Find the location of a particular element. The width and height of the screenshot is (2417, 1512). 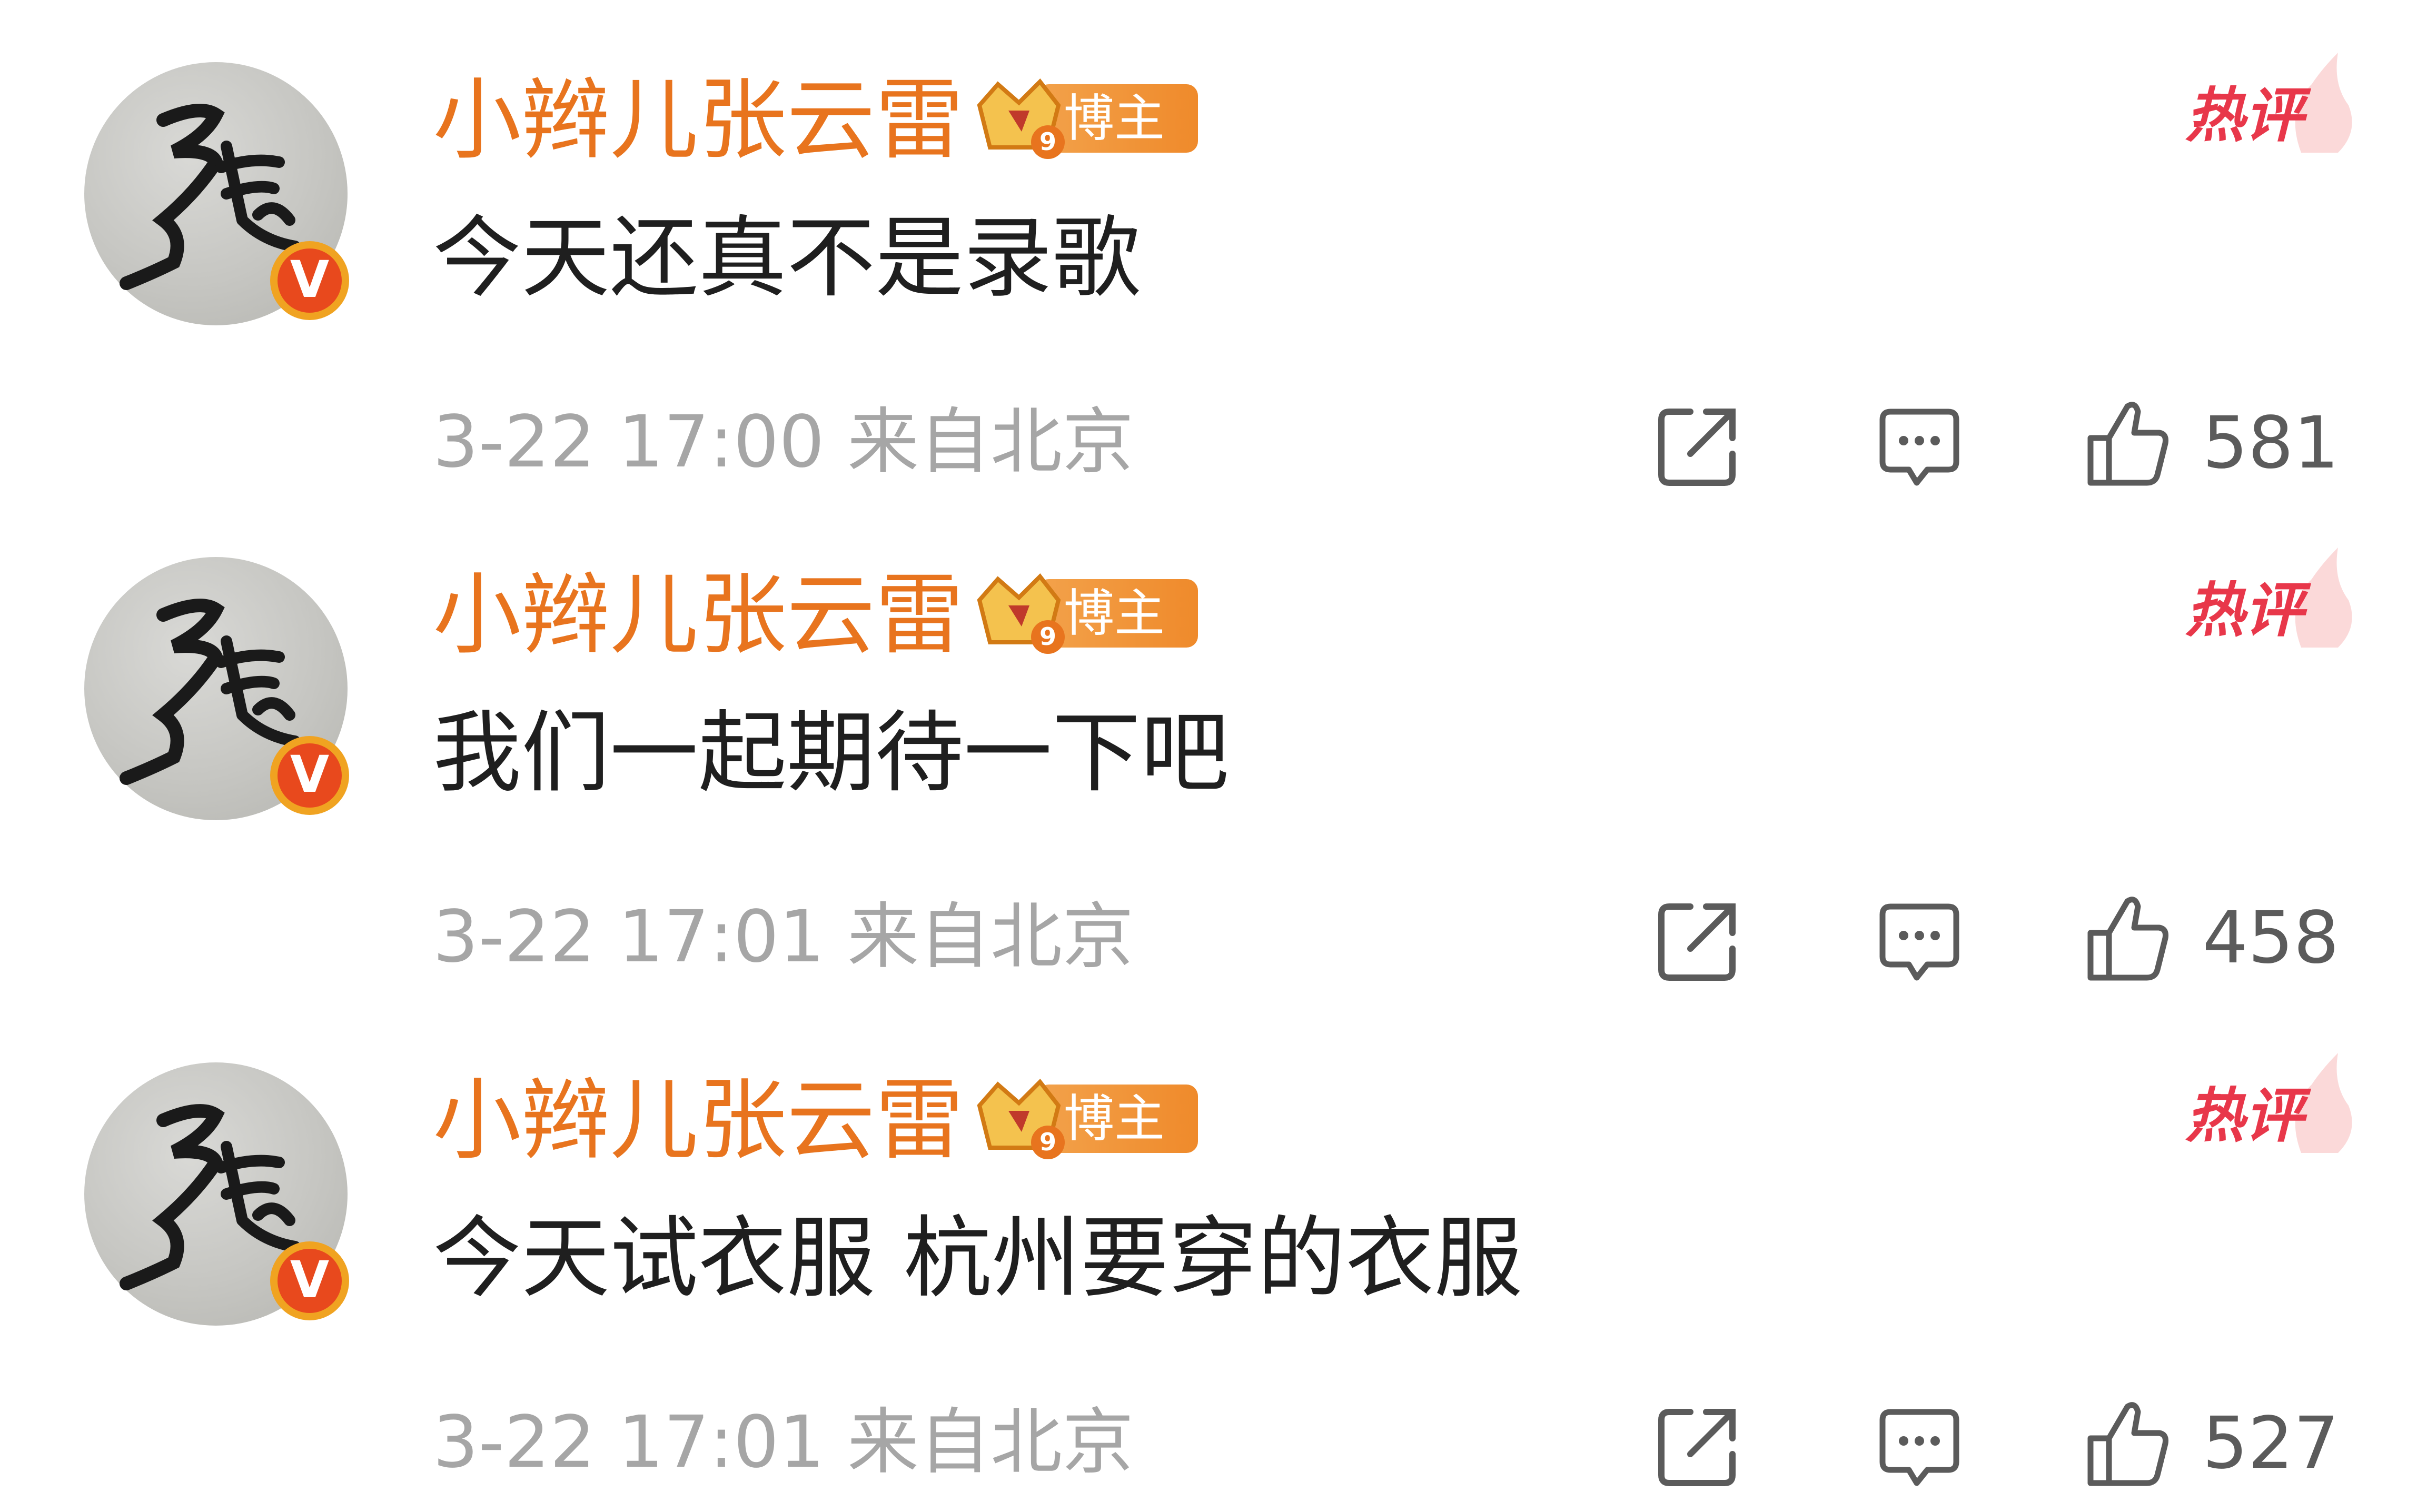

comment-text: 我们一起期待一下吧 is located at coordinates (831, 753).